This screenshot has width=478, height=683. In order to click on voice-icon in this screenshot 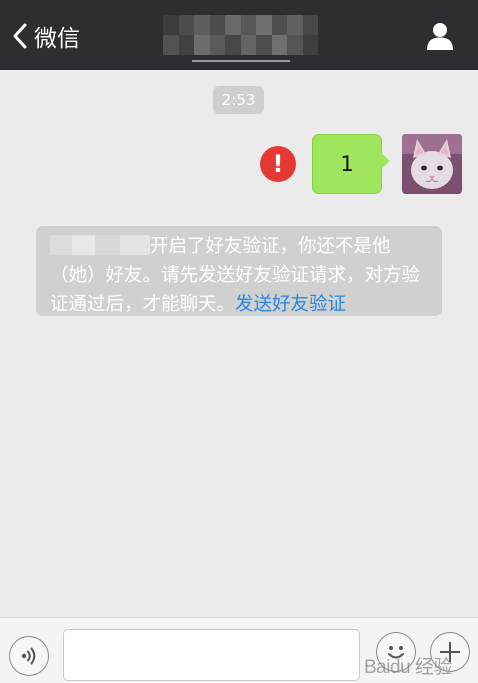, I will do `click(28, 656)`.